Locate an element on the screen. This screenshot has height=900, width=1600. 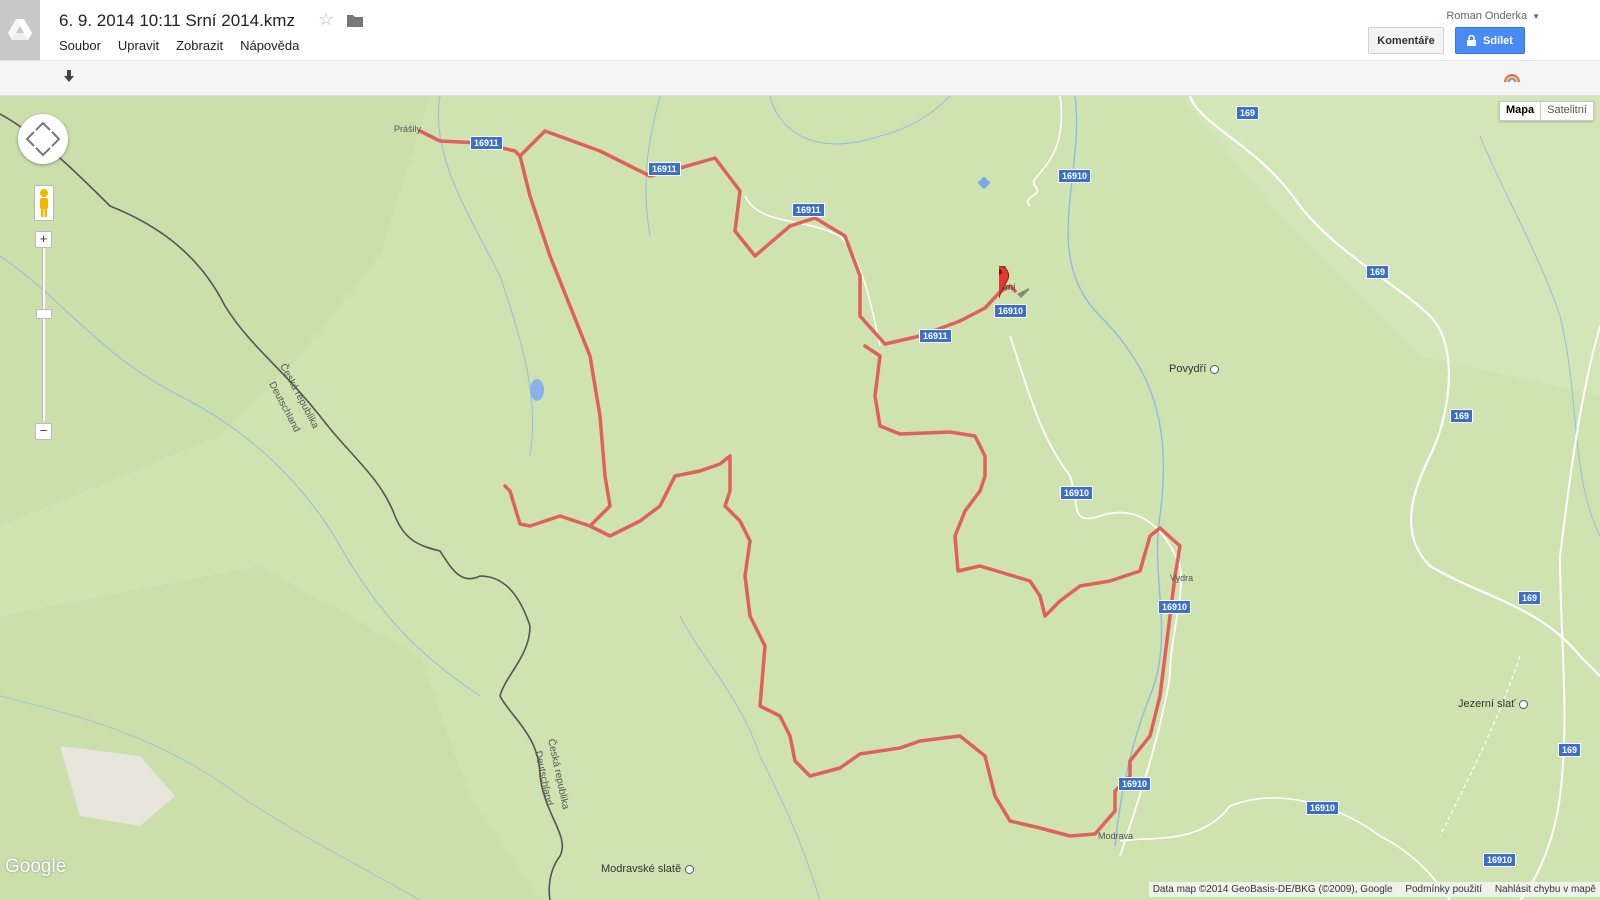
user-name: Roman Onderka is located at coordinates (1487, 16).